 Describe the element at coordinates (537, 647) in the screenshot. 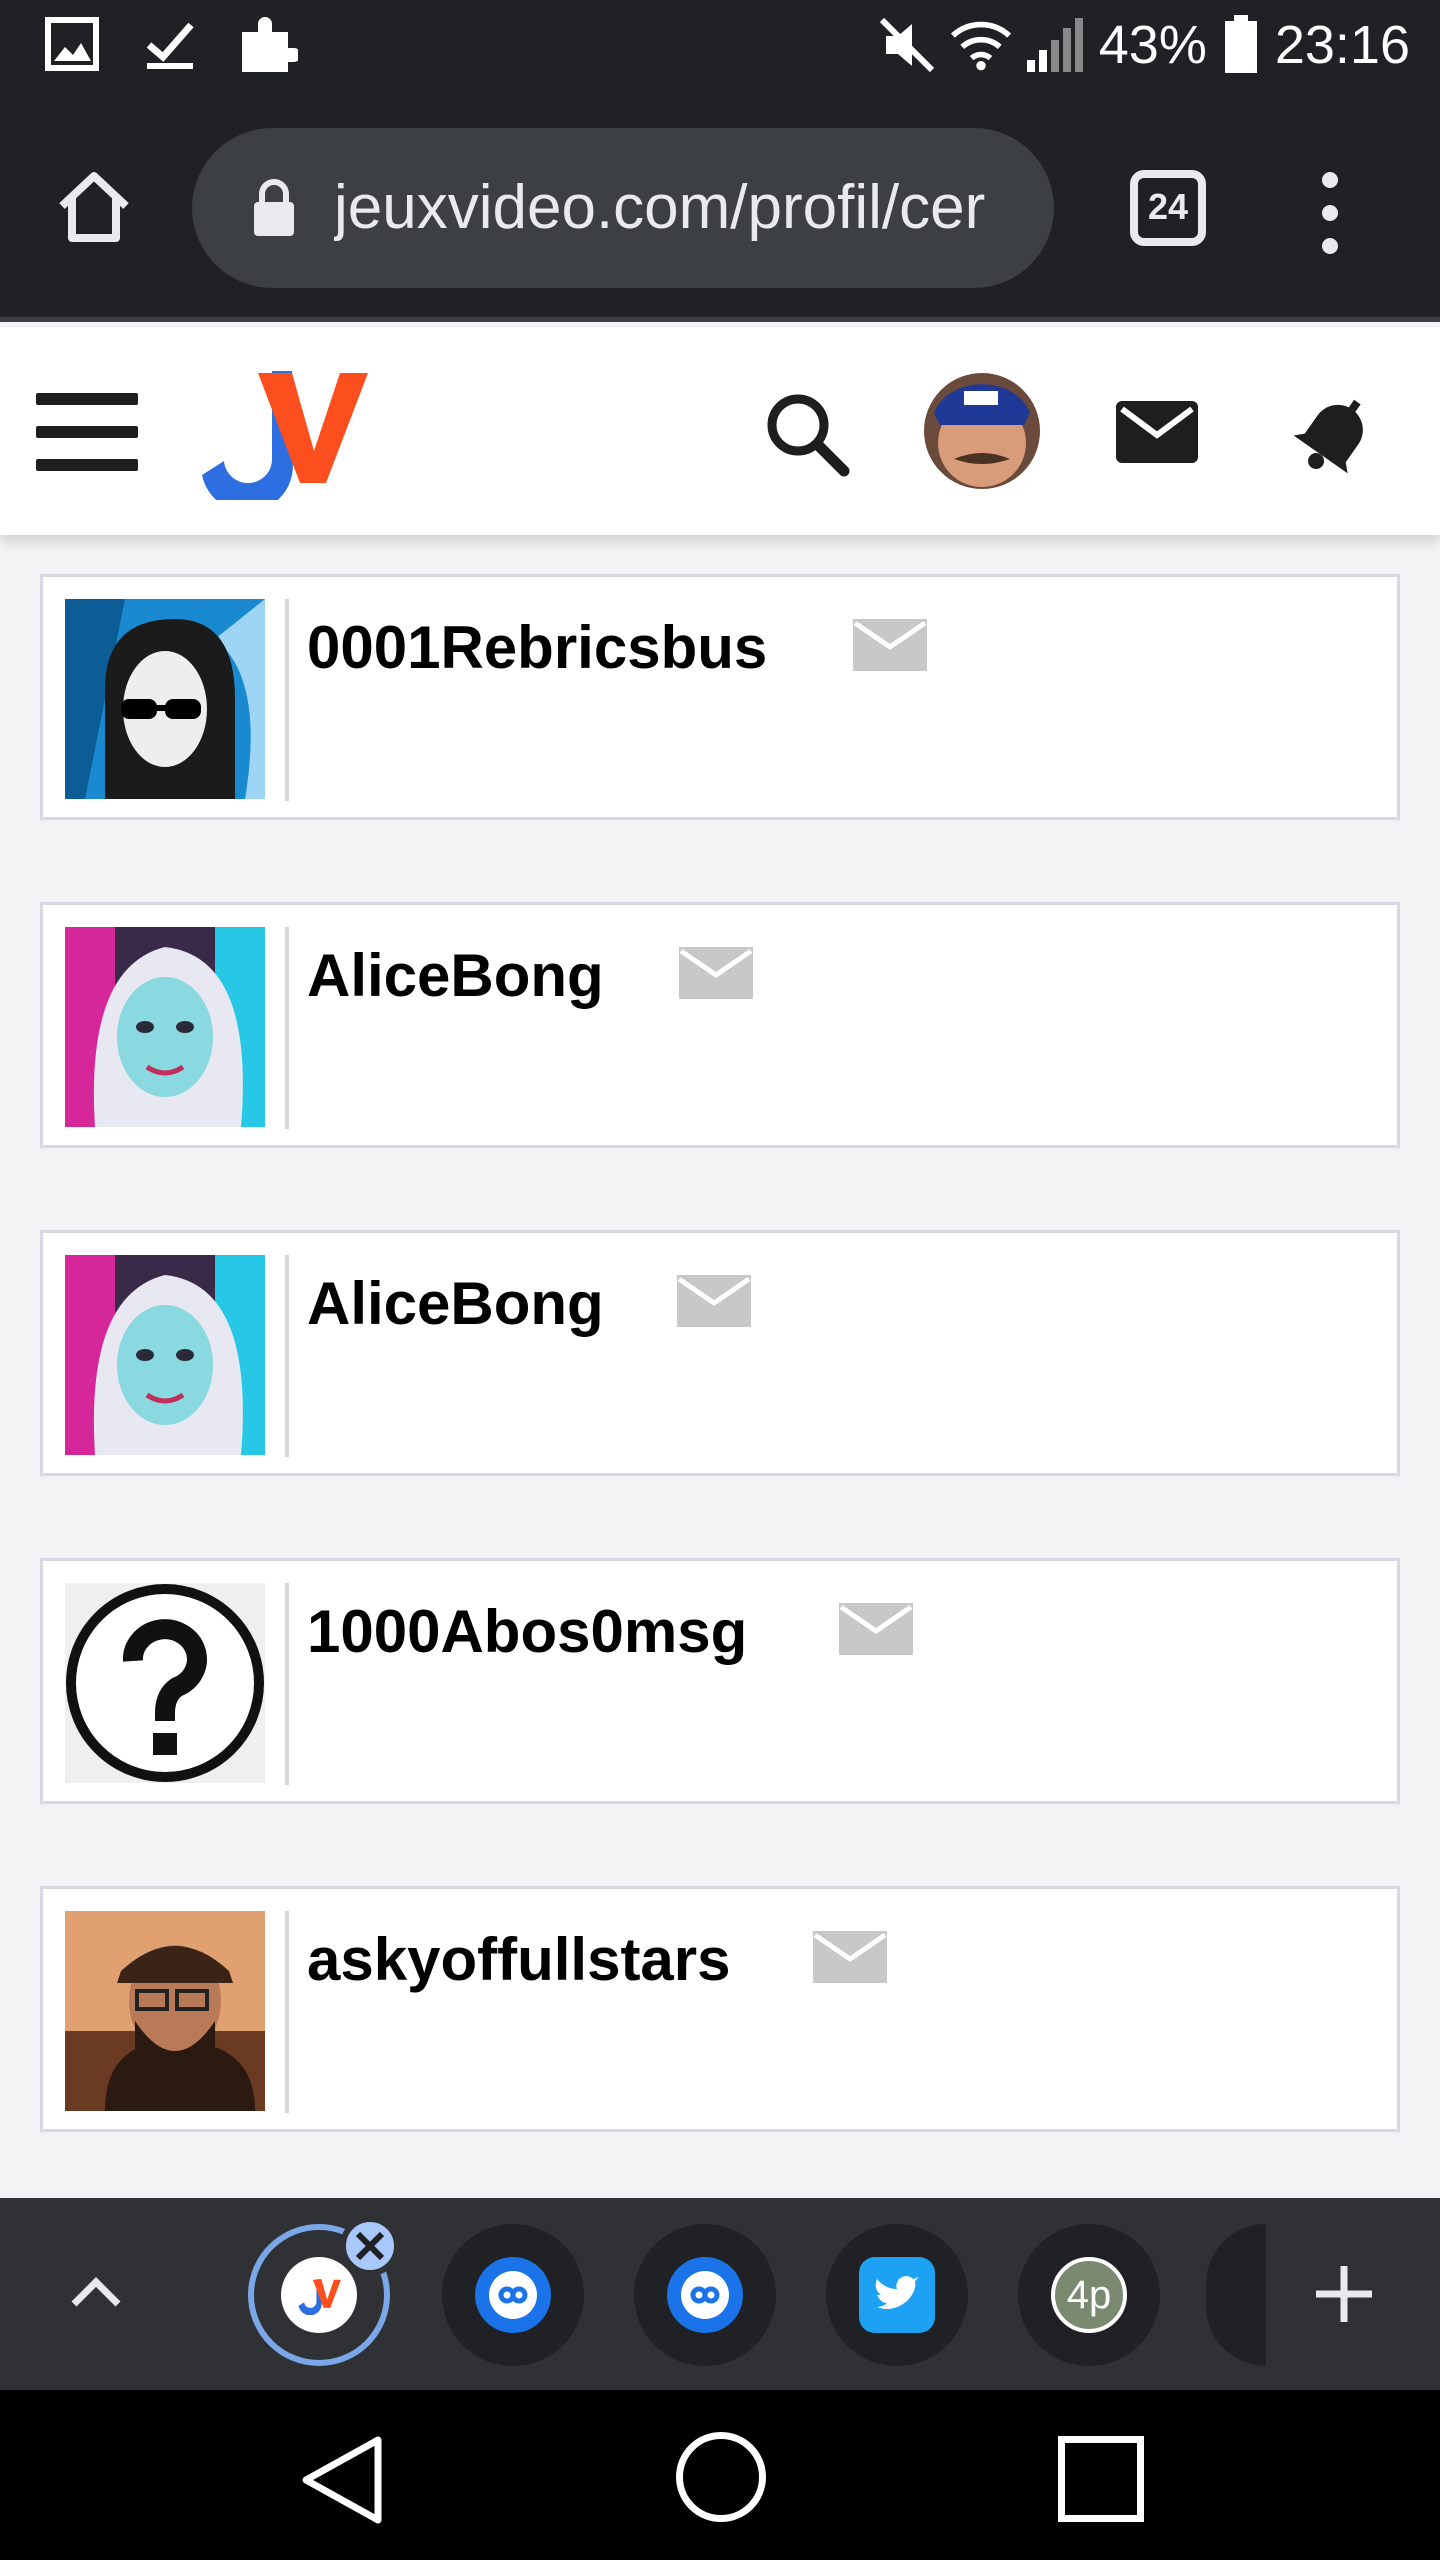

I see `profile-username: 0001Rebricsbus` at that location.